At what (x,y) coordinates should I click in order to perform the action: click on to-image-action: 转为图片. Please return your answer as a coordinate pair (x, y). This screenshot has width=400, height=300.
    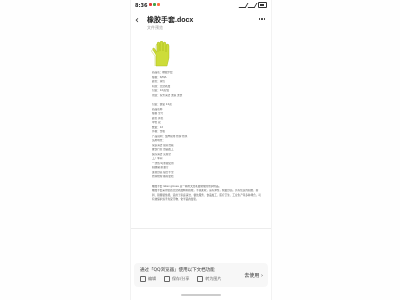
    Looking at the image, I should click on (209, 279).